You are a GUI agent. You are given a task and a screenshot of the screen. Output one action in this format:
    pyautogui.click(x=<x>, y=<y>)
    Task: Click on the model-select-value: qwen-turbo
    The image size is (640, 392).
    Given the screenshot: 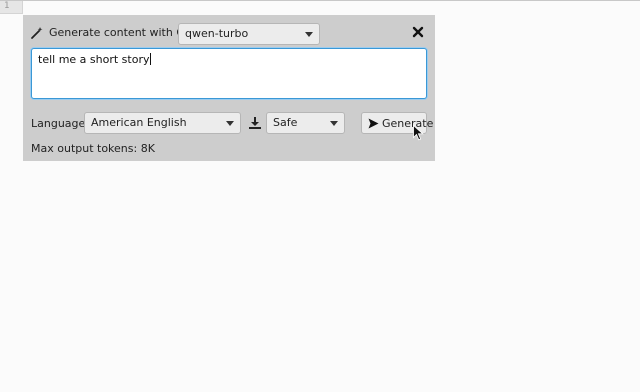 What is the action you would take?
    pyautogui.click(x=217, y=33)
    